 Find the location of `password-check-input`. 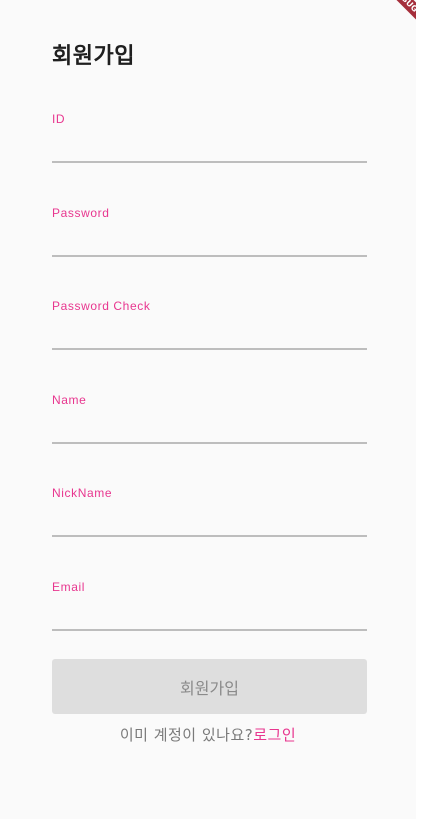

password-check-input is located at coordinates (209, 330).